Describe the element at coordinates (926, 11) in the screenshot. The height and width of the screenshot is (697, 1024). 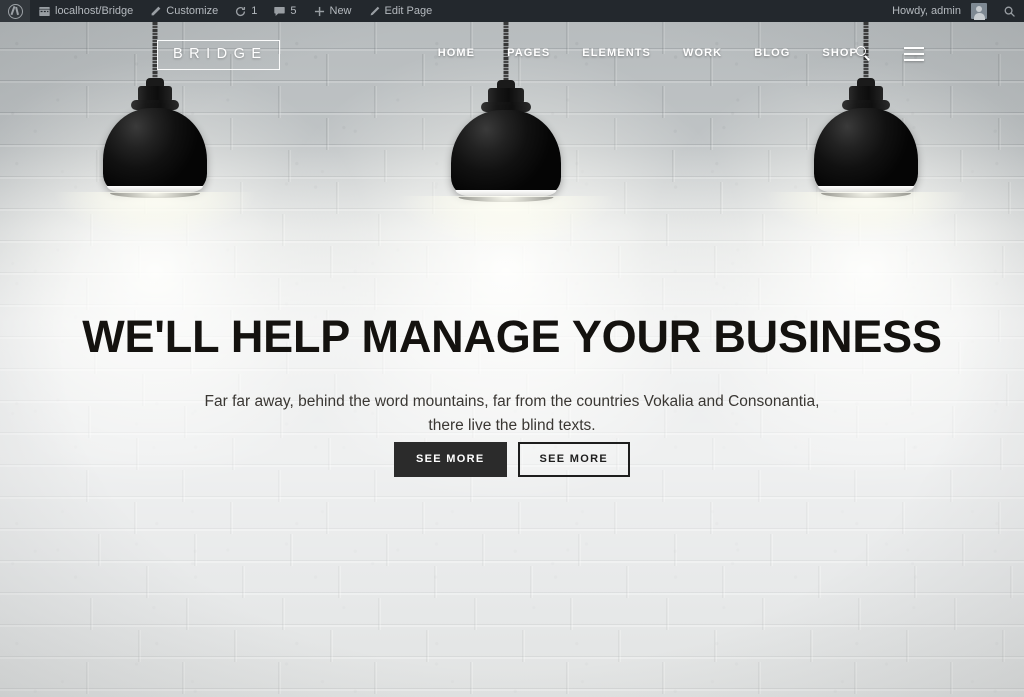
I see `howdy-label: Howdy, admin` at that location.